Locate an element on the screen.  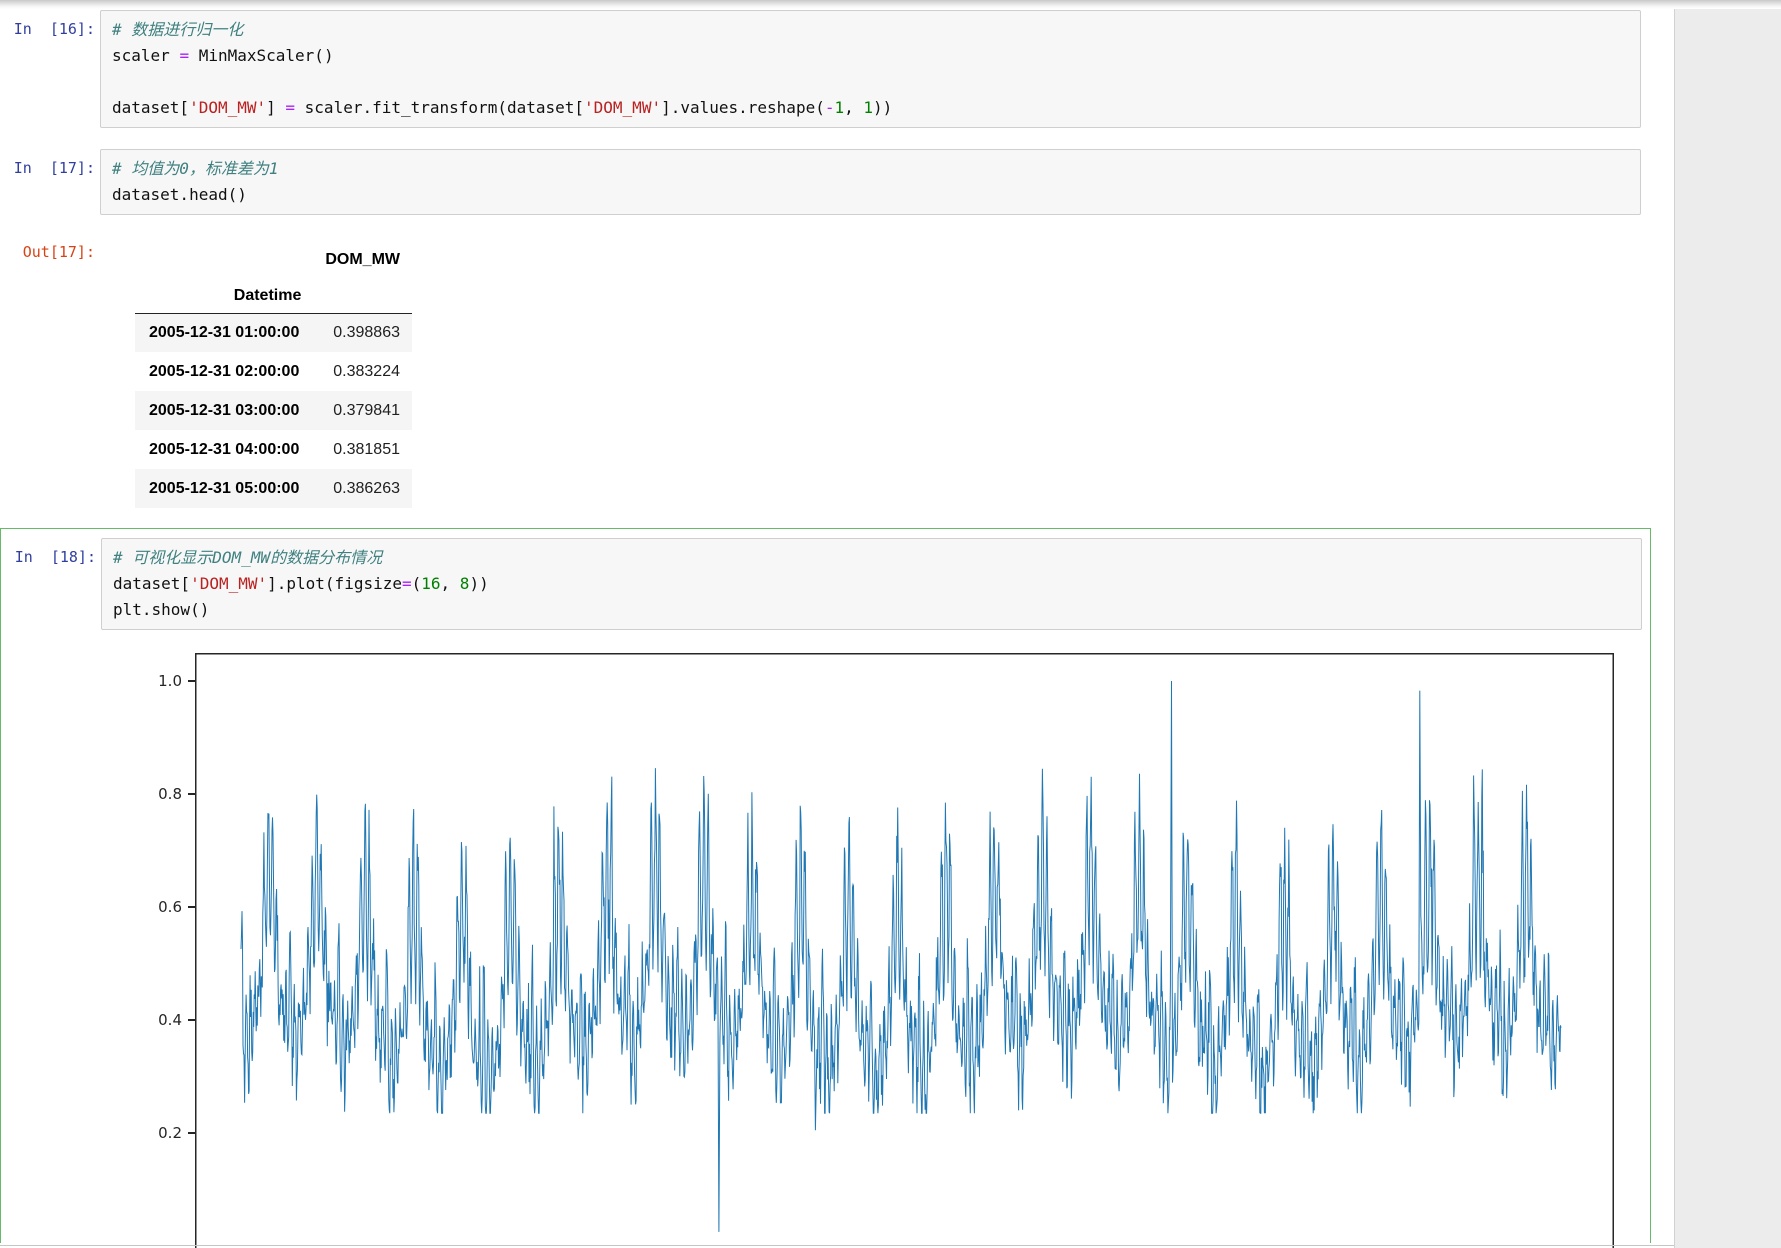
y-tick-label: 0.2 is located at coordinates (170, 1133).